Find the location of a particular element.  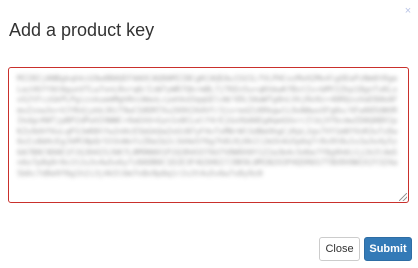

close-button: Close is located at coordinates (339, 249).